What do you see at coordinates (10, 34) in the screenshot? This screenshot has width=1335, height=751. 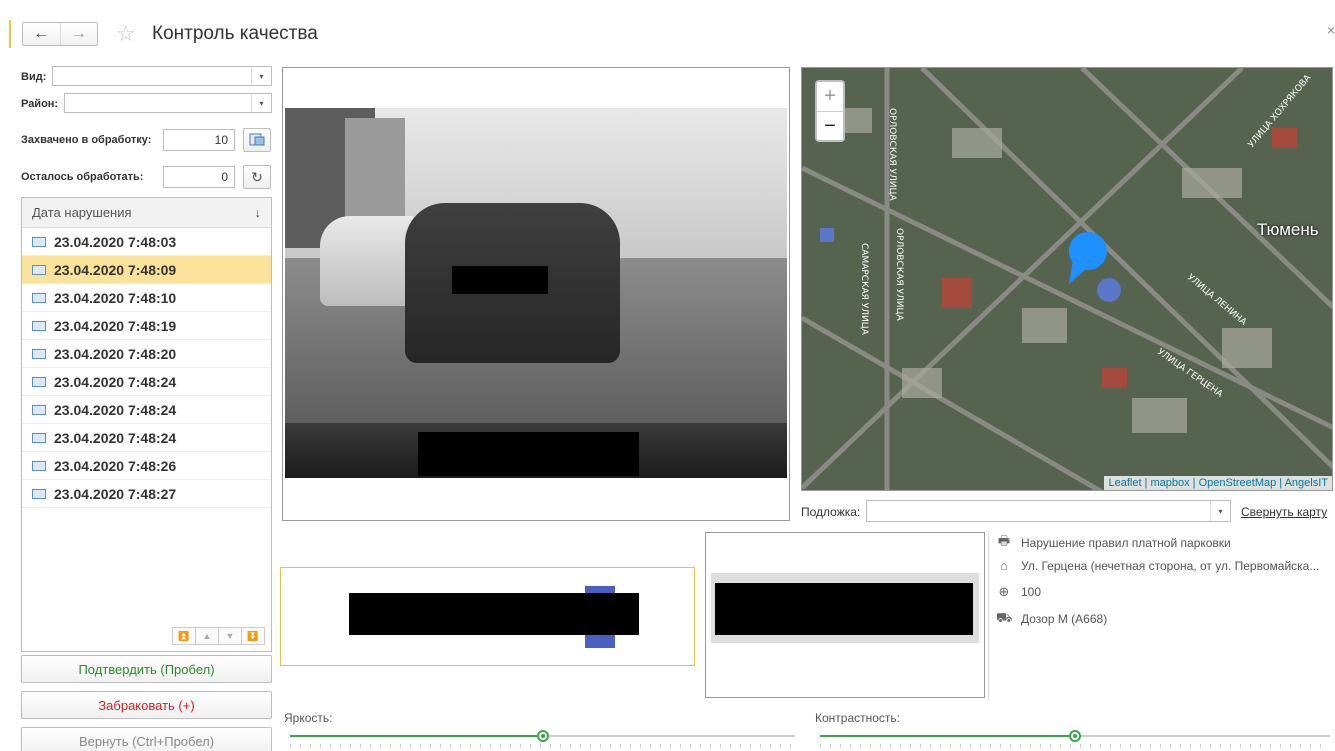 I see `panel-divider` at bounding box center [10, 34].